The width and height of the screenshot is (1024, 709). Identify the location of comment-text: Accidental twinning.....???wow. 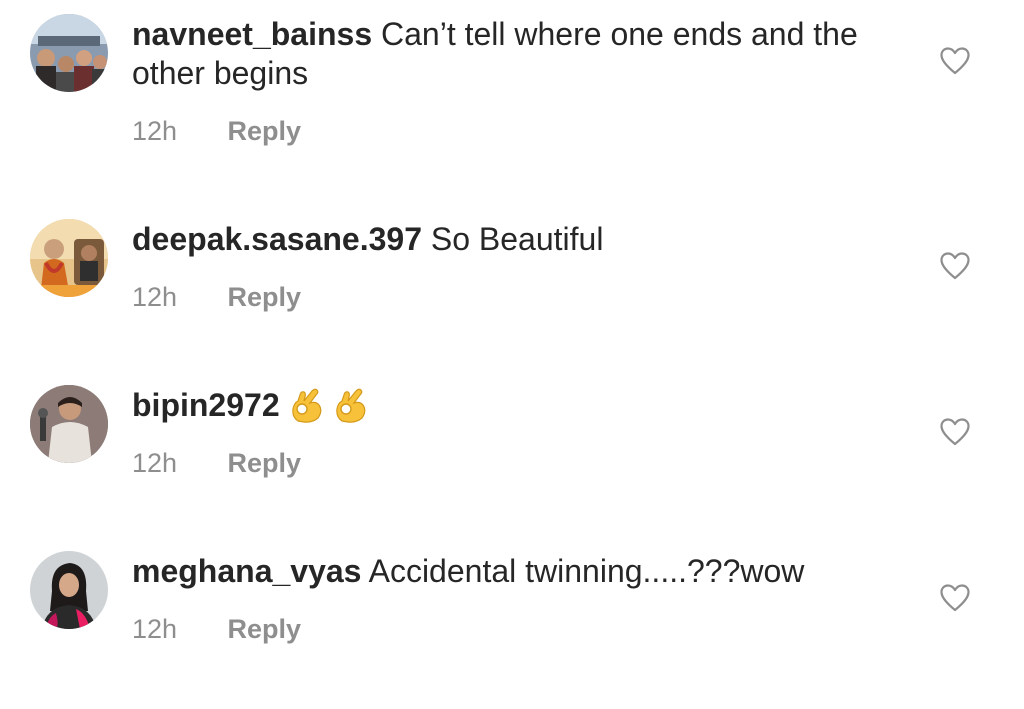
(586, 571).